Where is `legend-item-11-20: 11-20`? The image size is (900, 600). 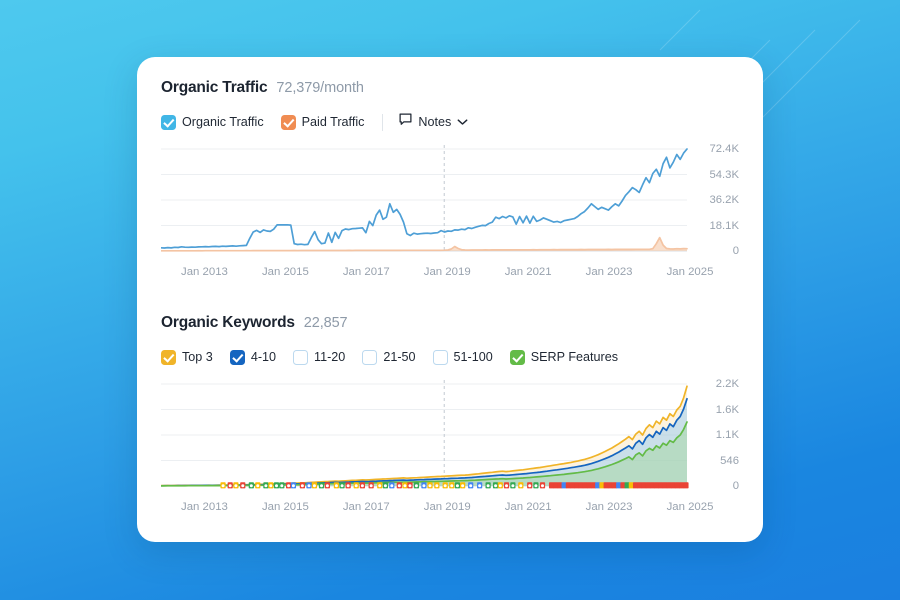
legend-item-11-20: 11-20 is located at coordinates (319, 357).